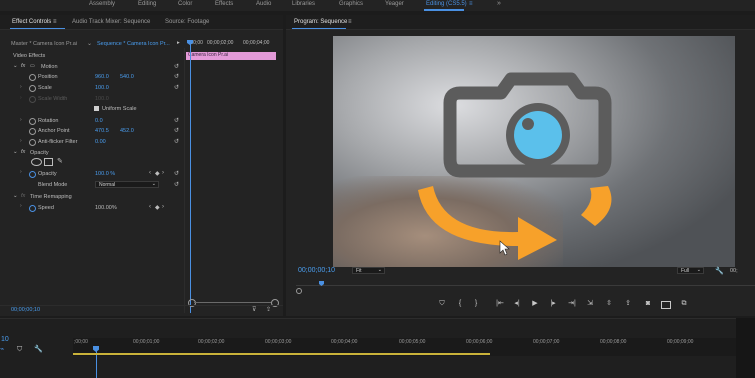 Image resolution: width=755 pixels, height=378 pixels. Describe the element at coordinates (21, 172) in the screenshot. I see `opacity-value-expand-icon: ›` at that location.